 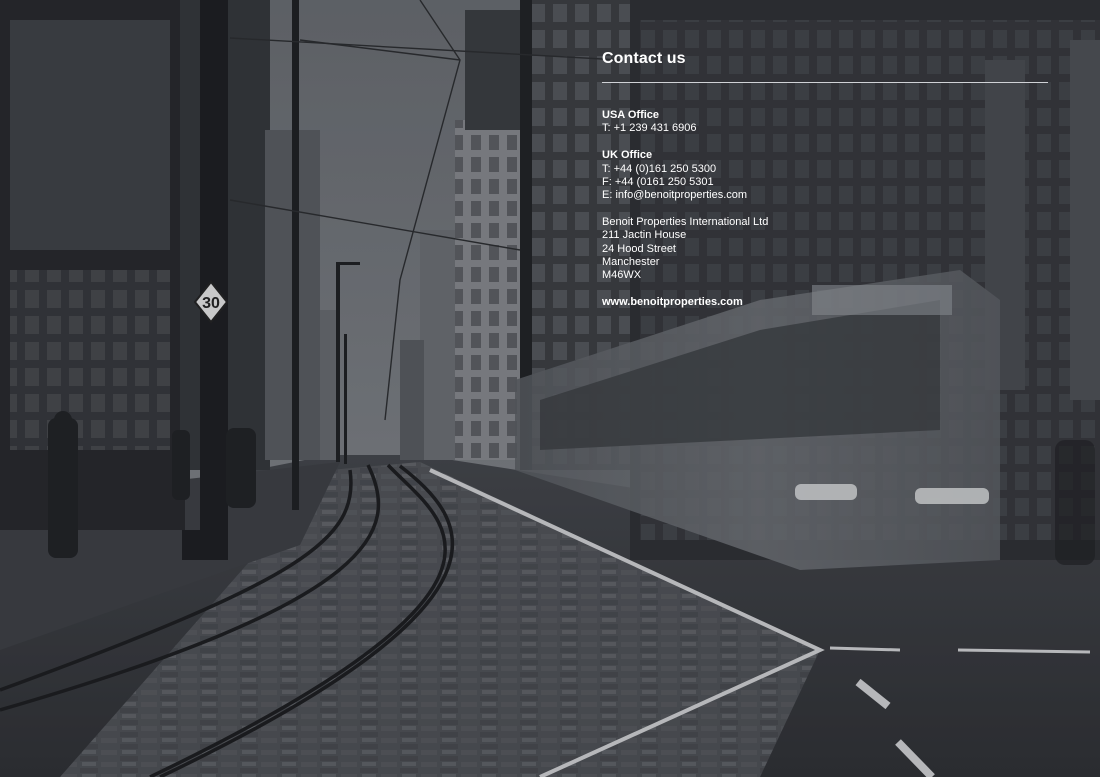 I want to click on address-line: 24 Hood Street, so click(x=639, y=248).